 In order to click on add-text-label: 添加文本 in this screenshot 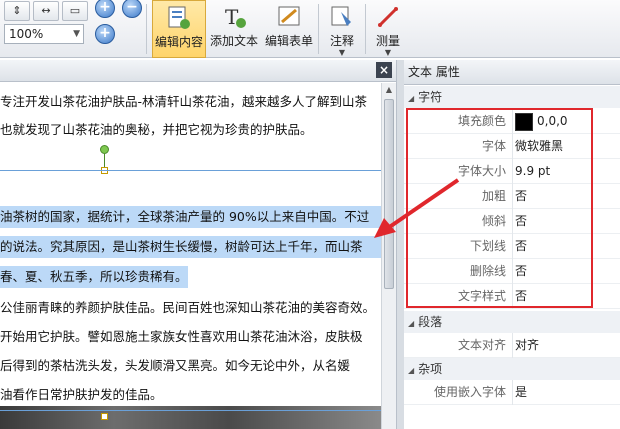, I will do `click(233, 41)`.